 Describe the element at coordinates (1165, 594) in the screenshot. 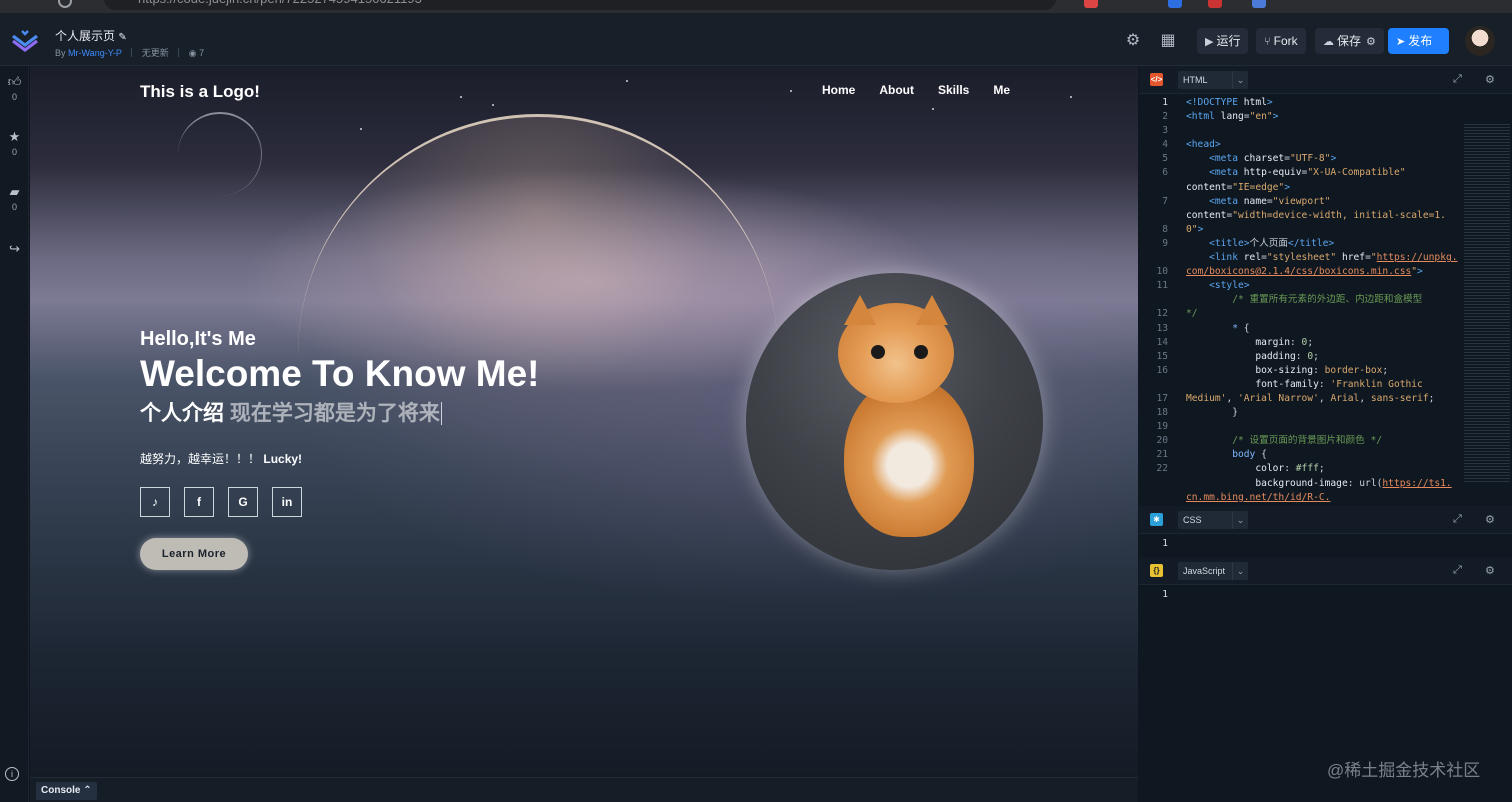

I see `line-number: 1` at that location.